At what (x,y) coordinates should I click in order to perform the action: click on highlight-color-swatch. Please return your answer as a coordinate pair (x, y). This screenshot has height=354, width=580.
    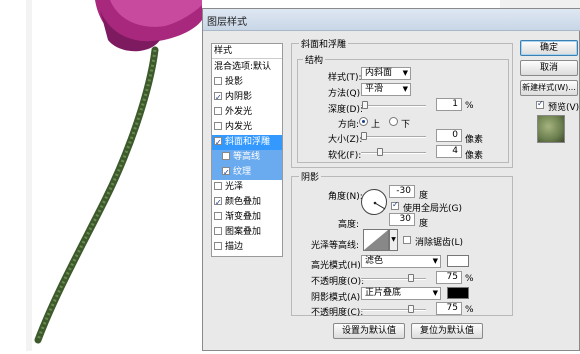
    Looking at the image, I should click on (458, 261).